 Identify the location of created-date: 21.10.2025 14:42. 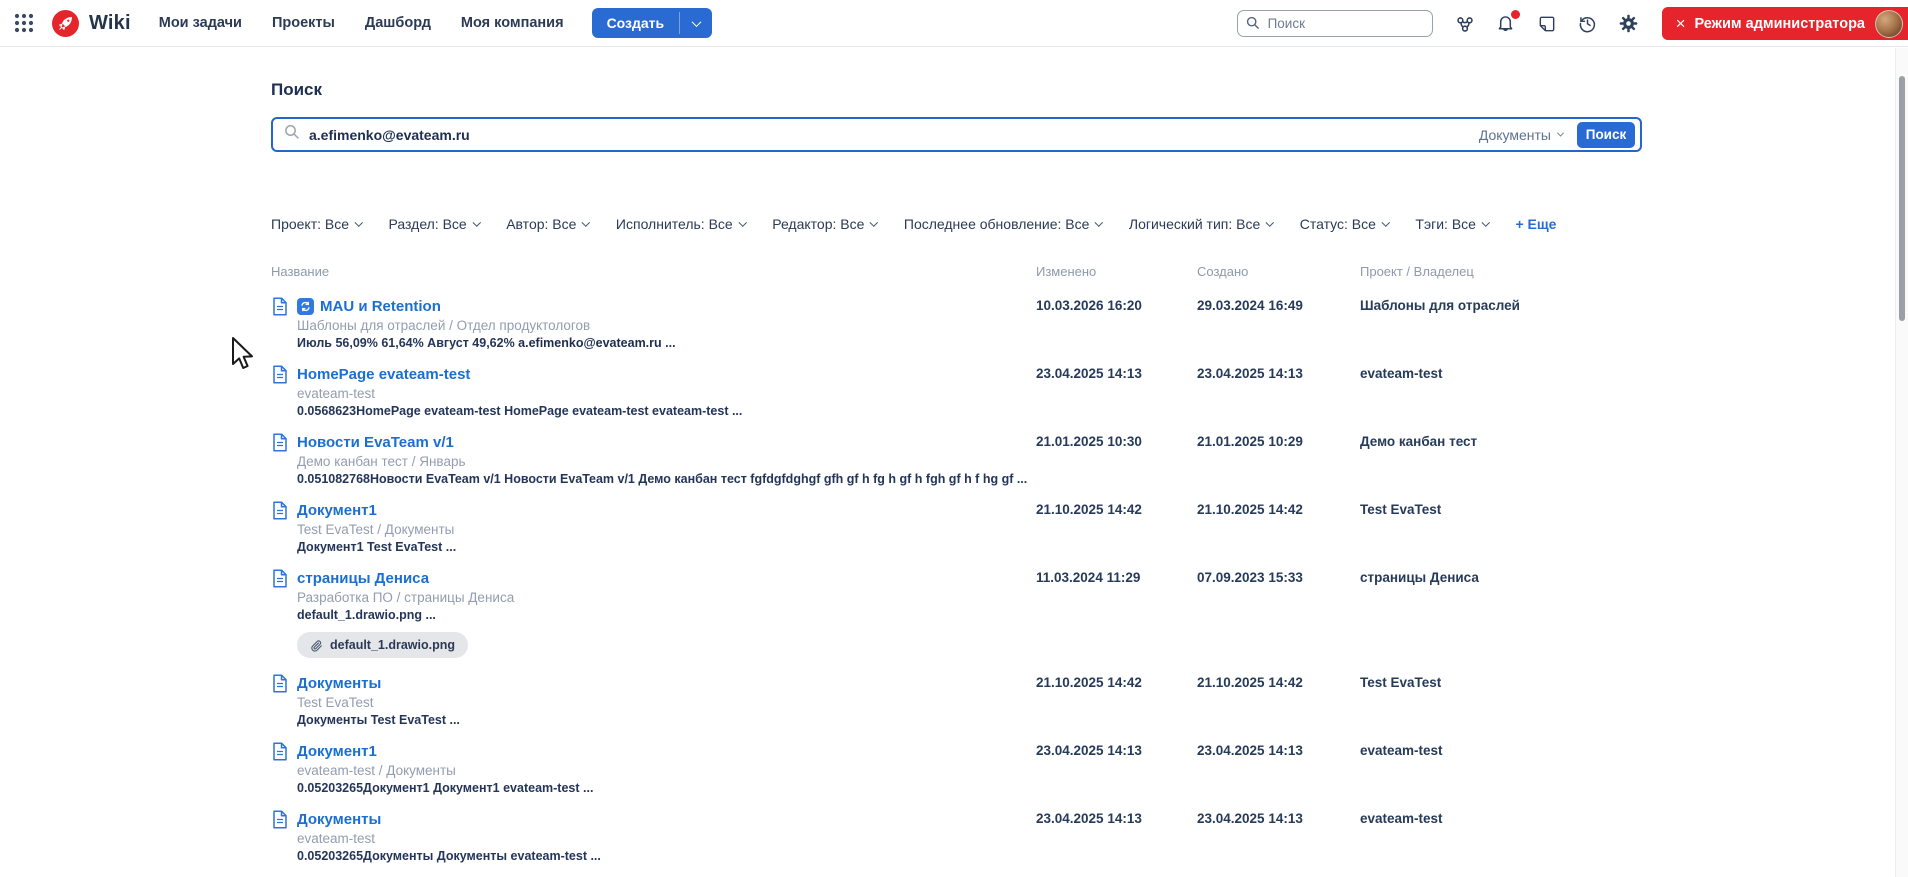
(1250, 509).